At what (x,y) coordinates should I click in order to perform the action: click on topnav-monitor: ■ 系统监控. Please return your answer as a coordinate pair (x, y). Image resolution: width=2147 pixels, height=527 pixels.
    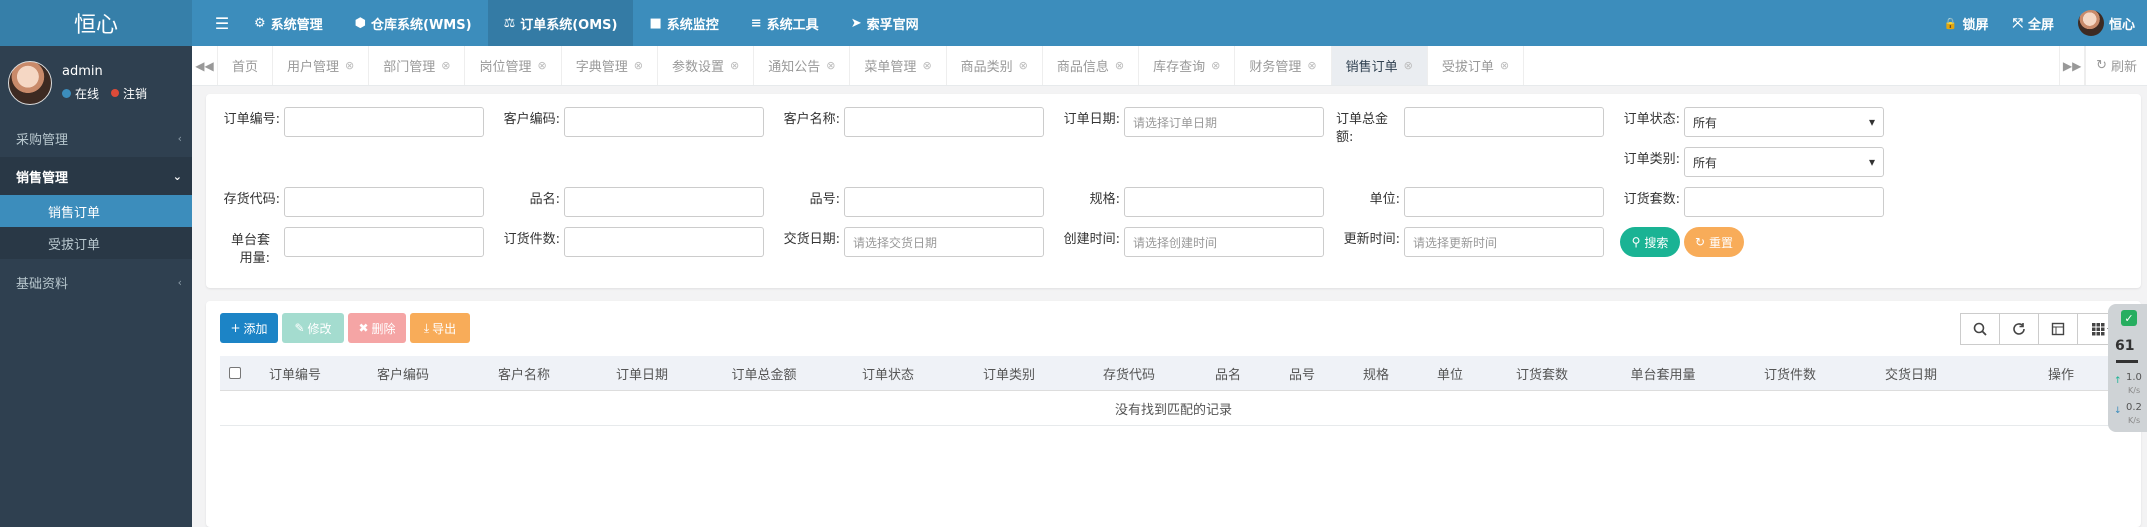
    Looking at the image, I should click on (683, 23).